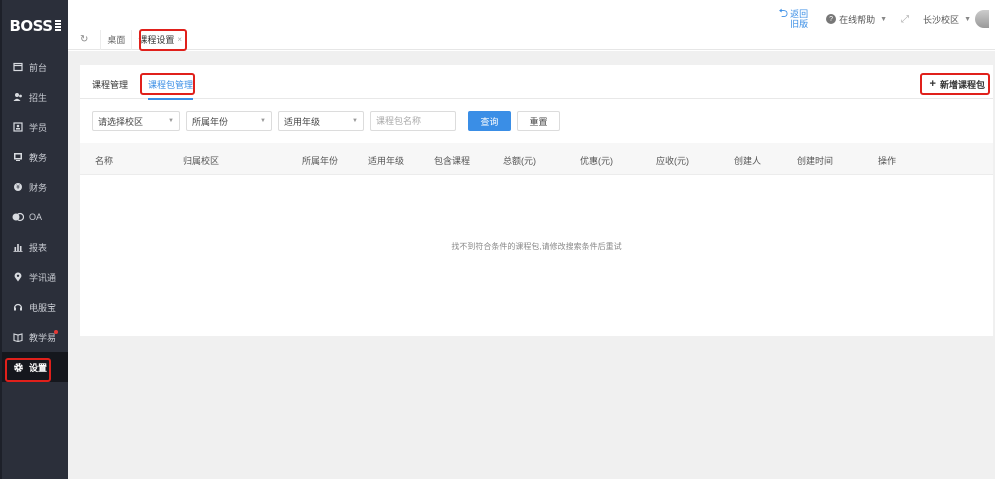 The image size is (995, 479). I want to click on toggle-icon, so click(18, 217).